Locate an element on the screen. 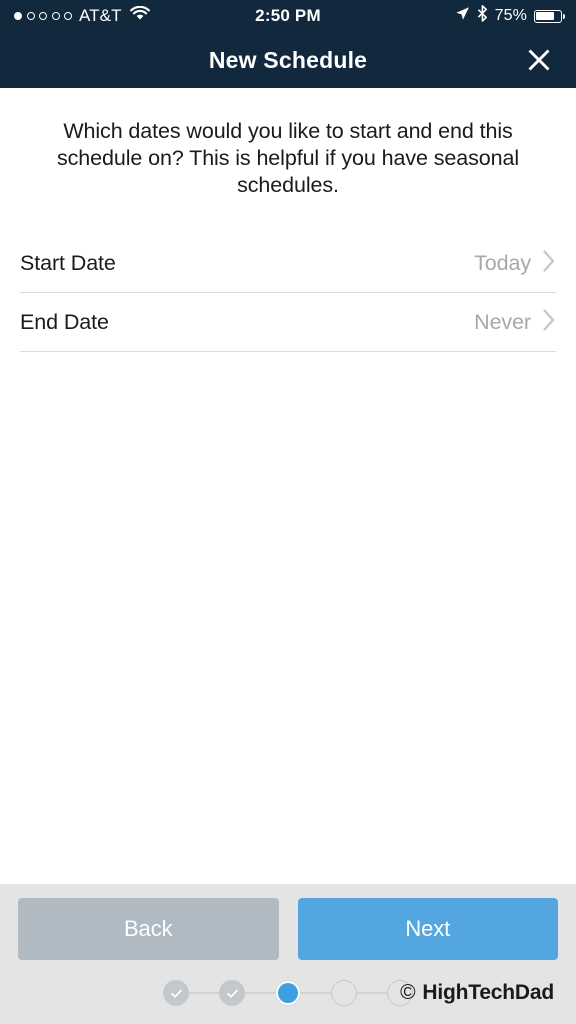 This screenshot has width=576, height=1024. date-settings-list: Start Date Today End Date Never is located at coordinates (288, 293).